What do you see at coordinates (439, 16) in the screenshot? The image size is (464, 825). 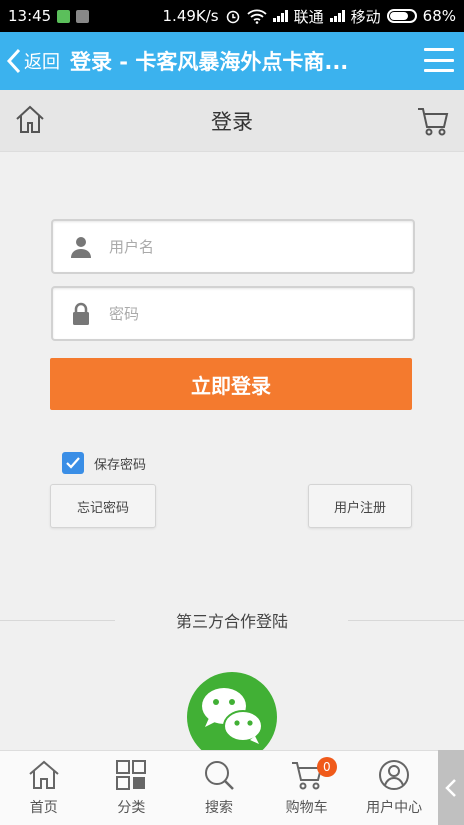 I see `battery-percent: 68%` at bounding box center [439, 16].